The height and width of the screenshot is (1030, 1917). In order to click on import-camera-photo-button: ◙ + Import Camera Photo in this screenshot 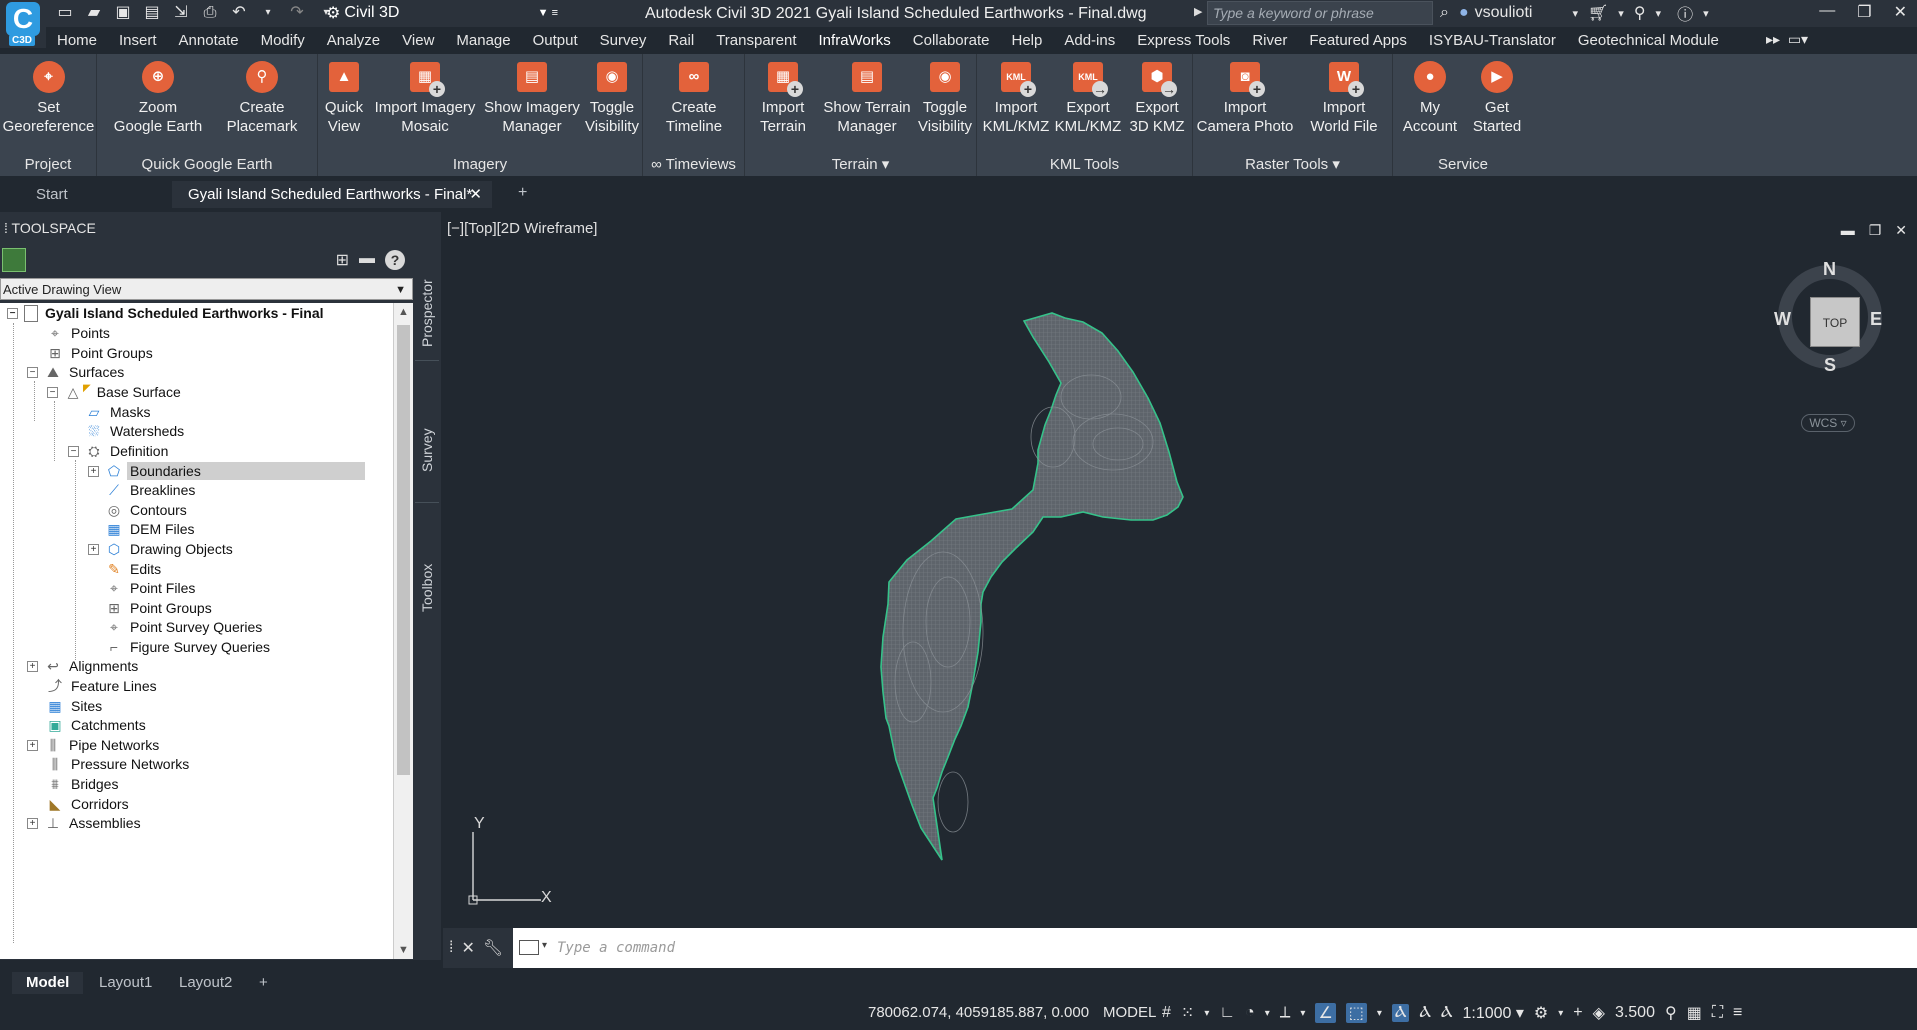, I will do `click(1245, 98)`.